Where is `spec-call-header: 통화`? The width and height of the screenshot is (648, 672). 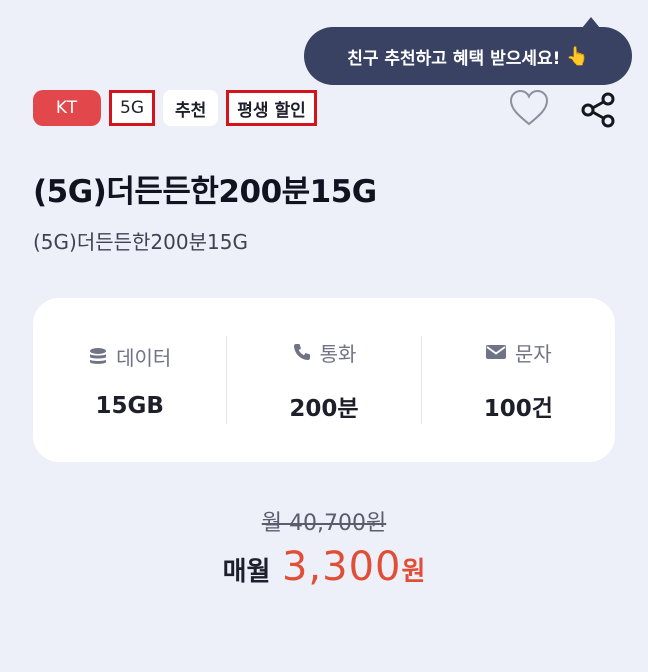
spec-call-header: 통화 is located at coordinates (324, 352).